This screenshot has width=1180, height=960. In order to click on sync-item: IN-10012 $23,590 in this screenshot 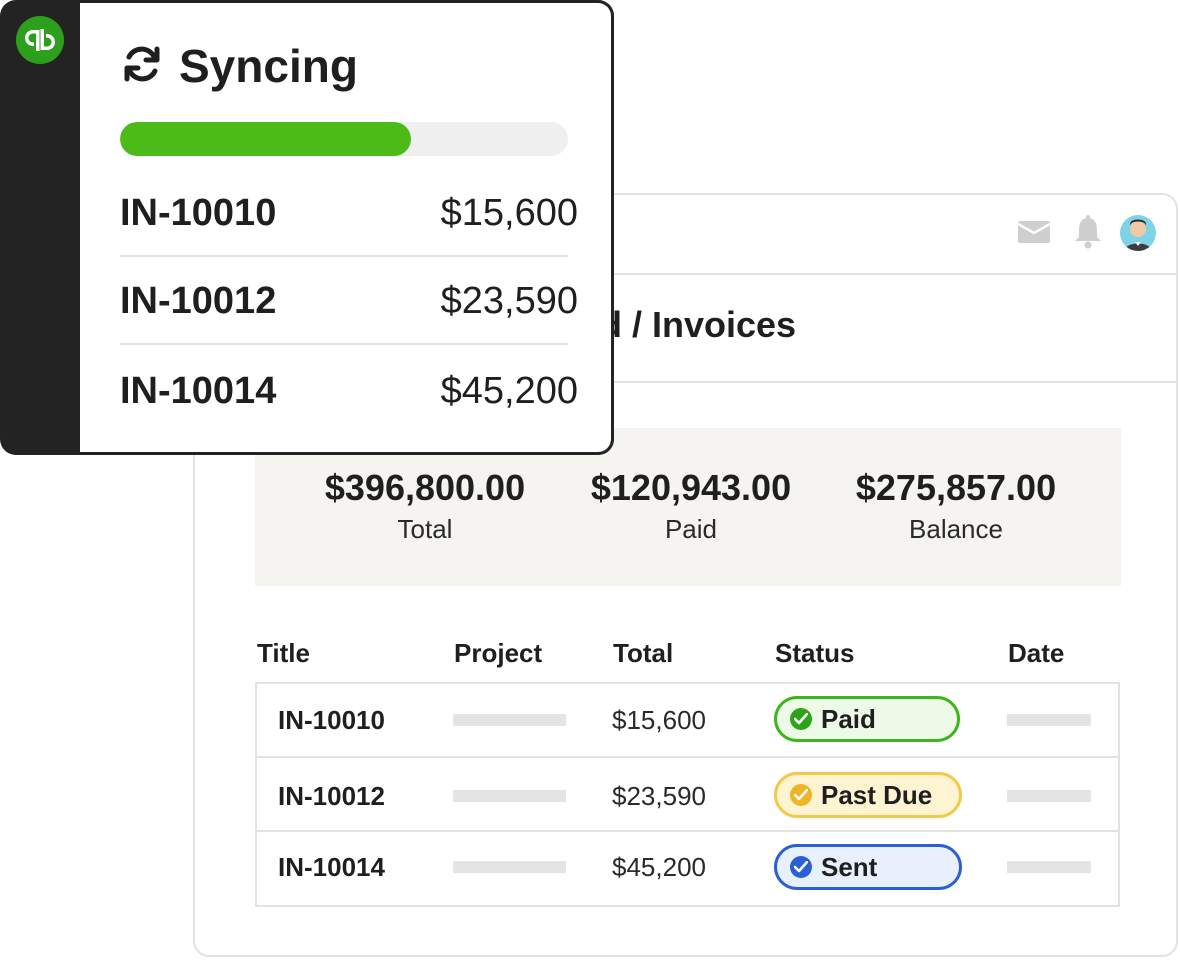, I will do `click(349, 301)`.